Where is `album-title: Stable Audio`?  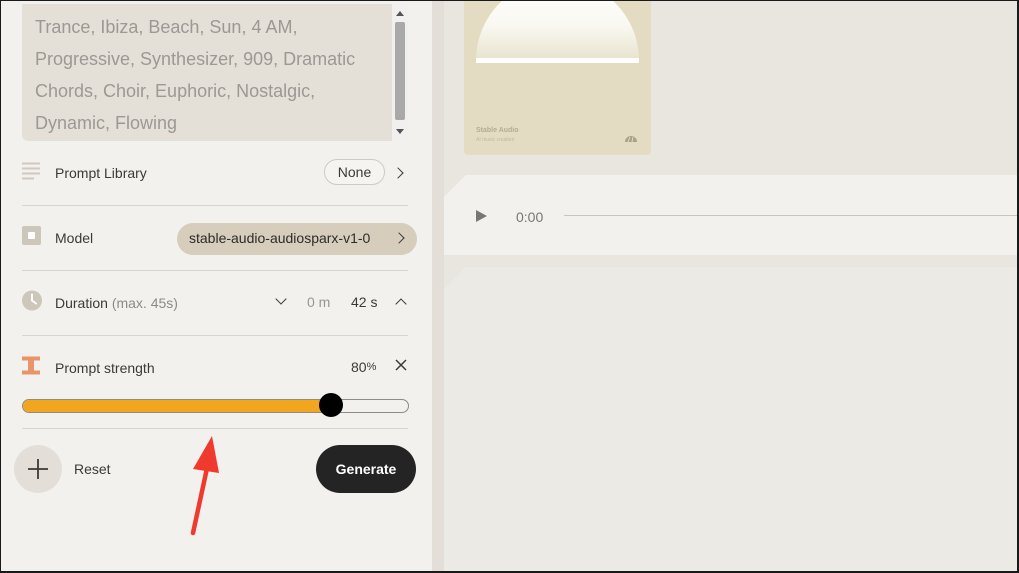
album-title: Stable Audio is located at coordinates (497, 130).